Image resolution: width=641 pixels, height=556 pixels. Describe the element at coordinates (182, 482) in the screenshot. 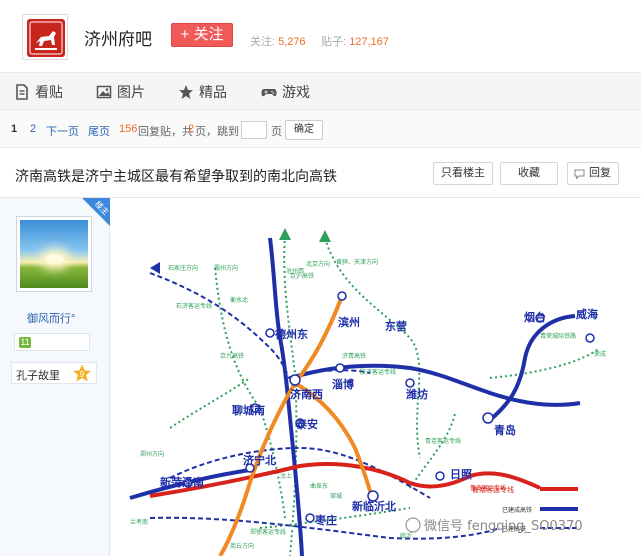

I see `city-label: 新菏泽南` at that location.